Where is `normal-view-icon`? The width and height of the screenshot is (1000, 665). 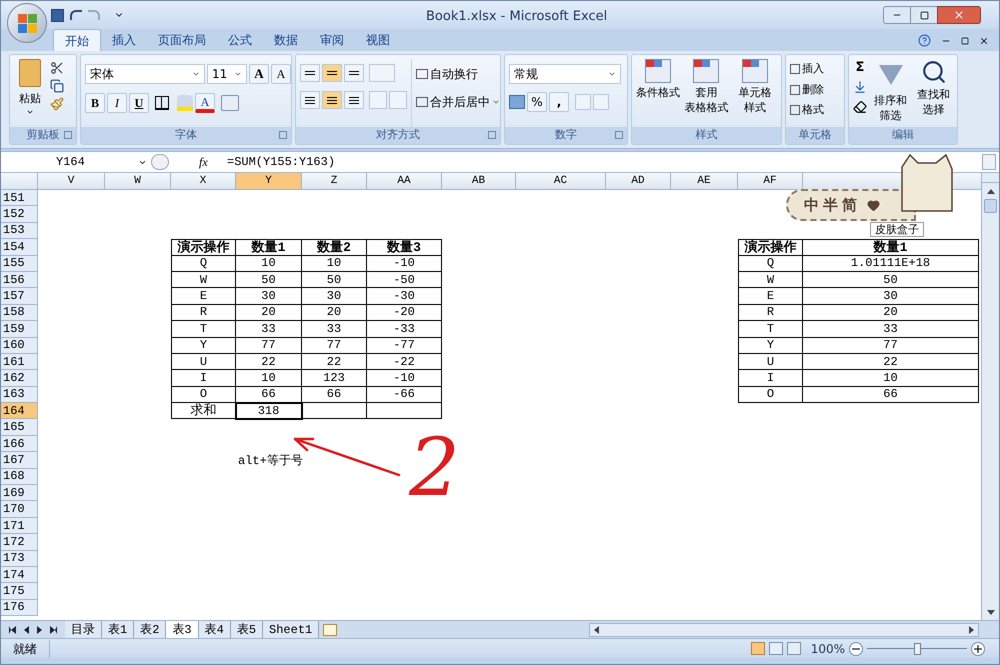 normal-view-icon is located at coordinates (757, 648).